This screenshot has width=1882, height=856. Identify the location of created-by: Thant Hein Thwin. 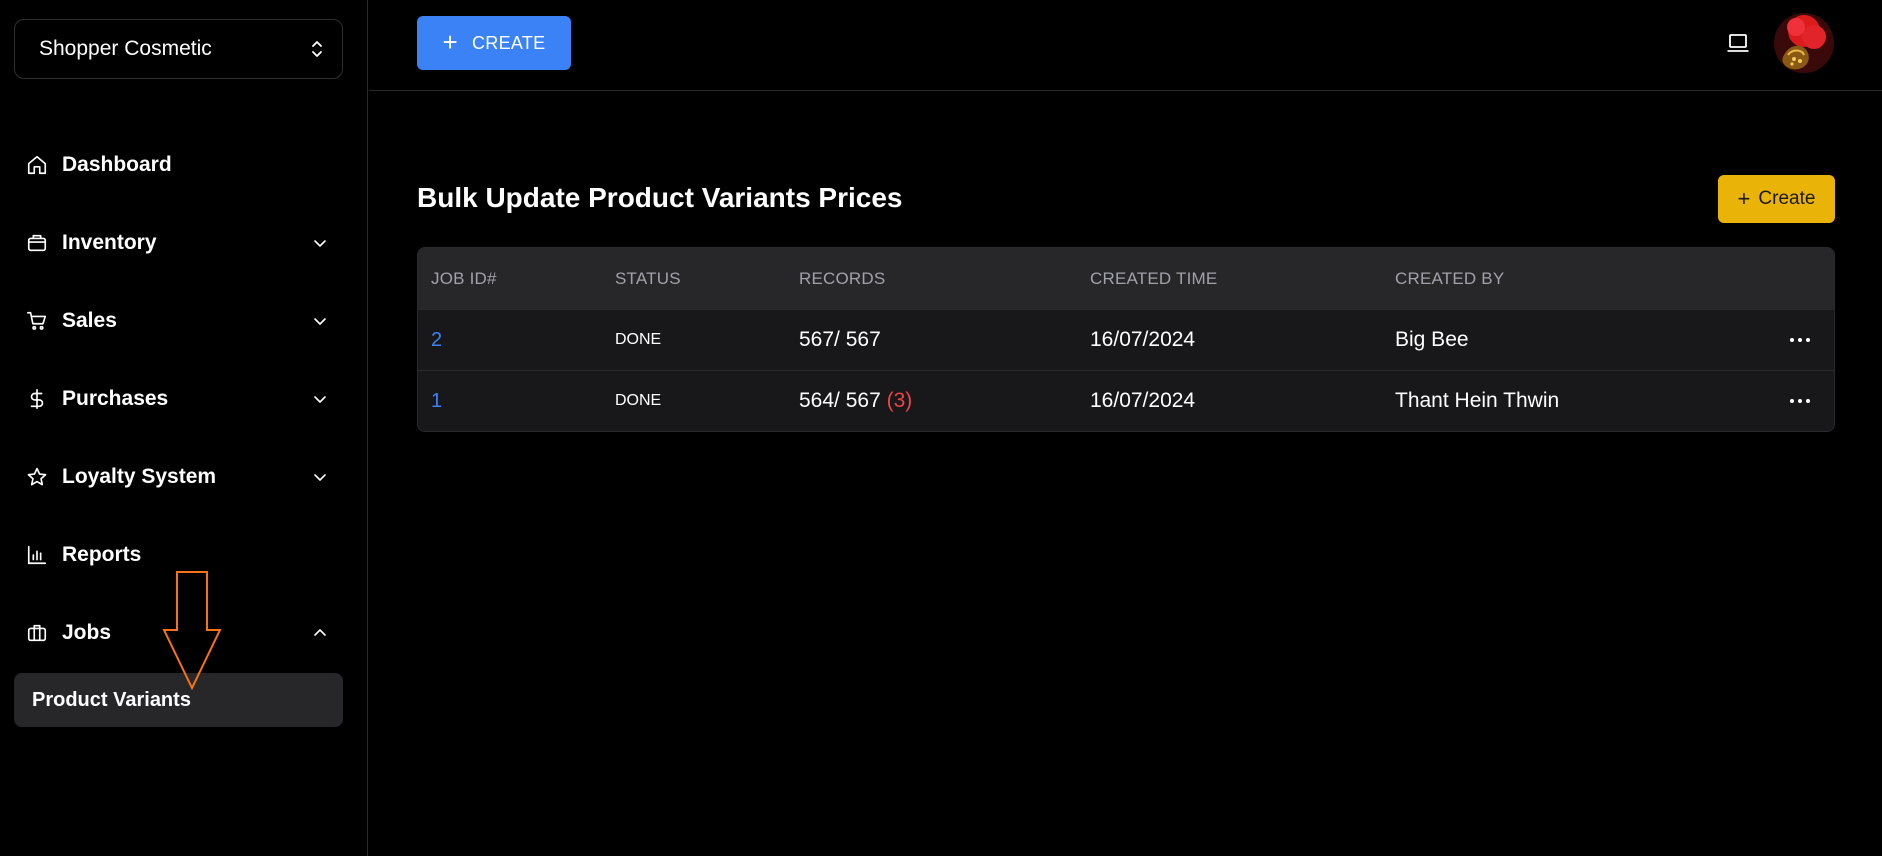
(1477, 400).